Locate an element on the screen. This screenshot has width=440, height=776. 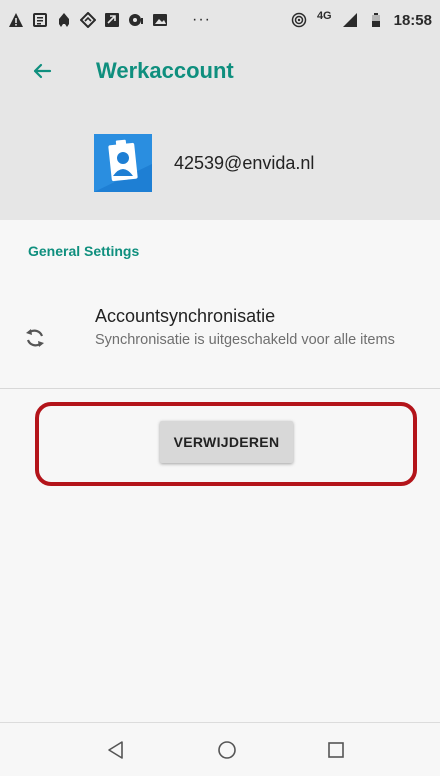
diamond-icon is located at coordinates (88, 20).